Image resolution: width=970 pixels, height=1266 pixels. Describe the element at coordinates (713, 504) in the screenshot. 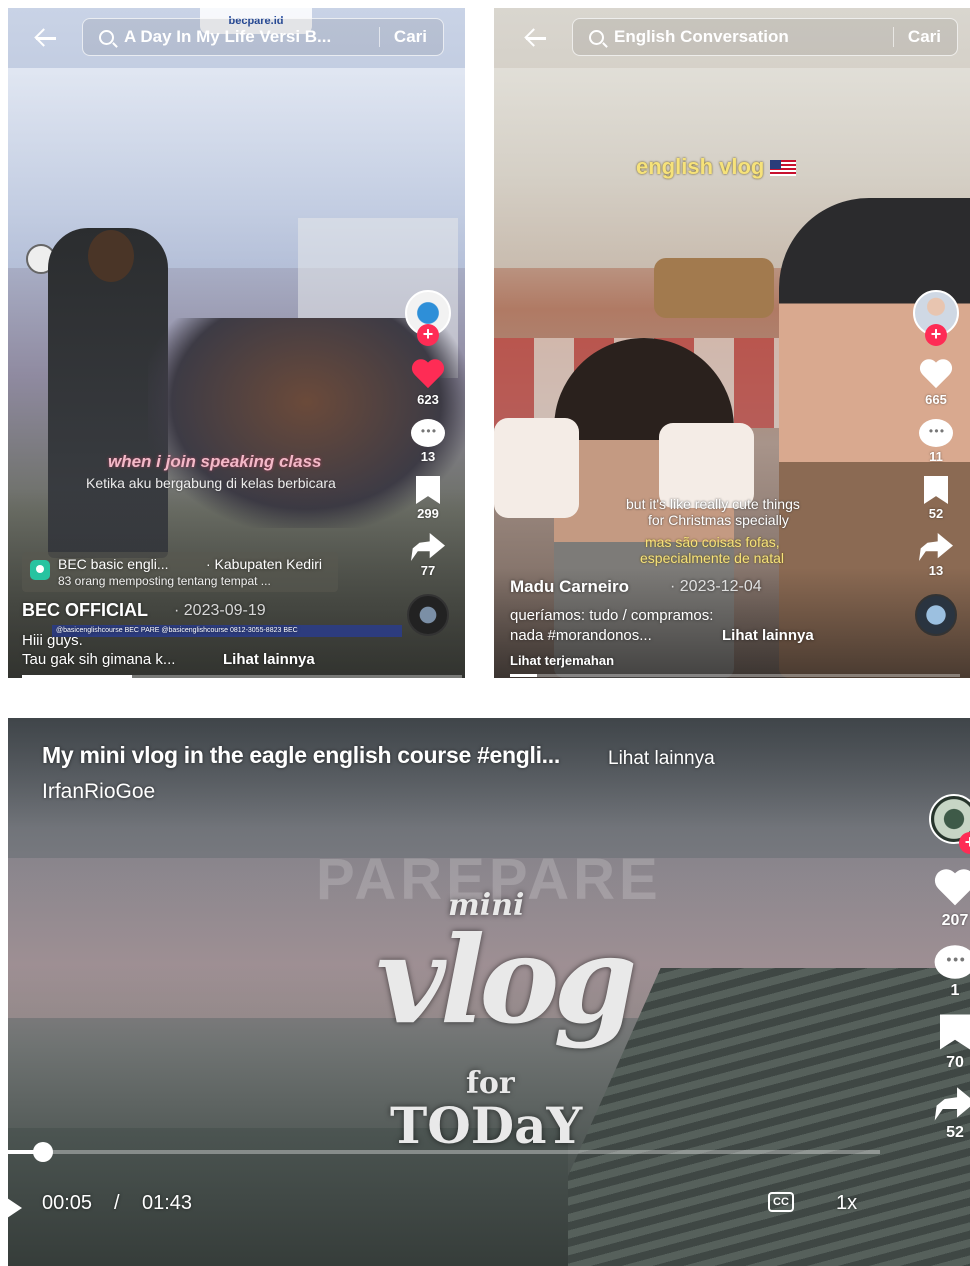

I see `subtitle-en-1: but it's like really cute things` at that location.